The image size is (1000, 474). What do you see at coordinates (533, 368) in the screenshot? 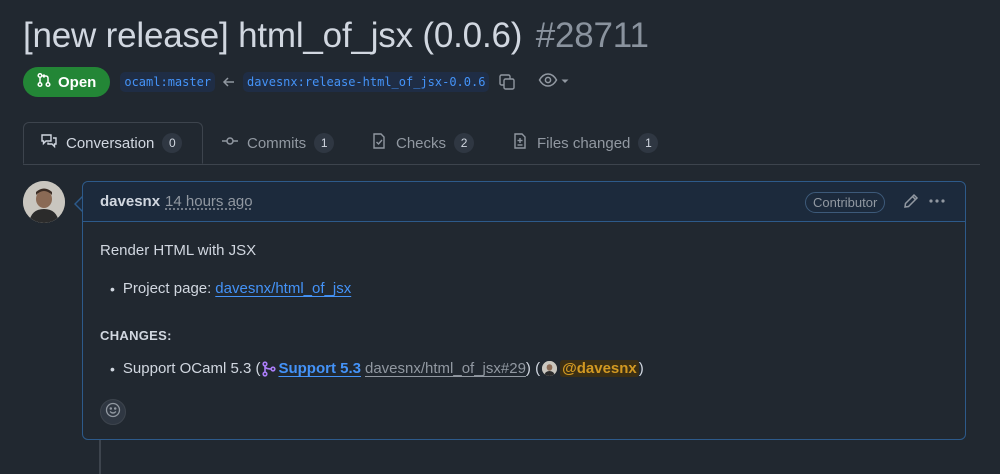
I see `paren-text: ) (` at bounding box center [533, 368].